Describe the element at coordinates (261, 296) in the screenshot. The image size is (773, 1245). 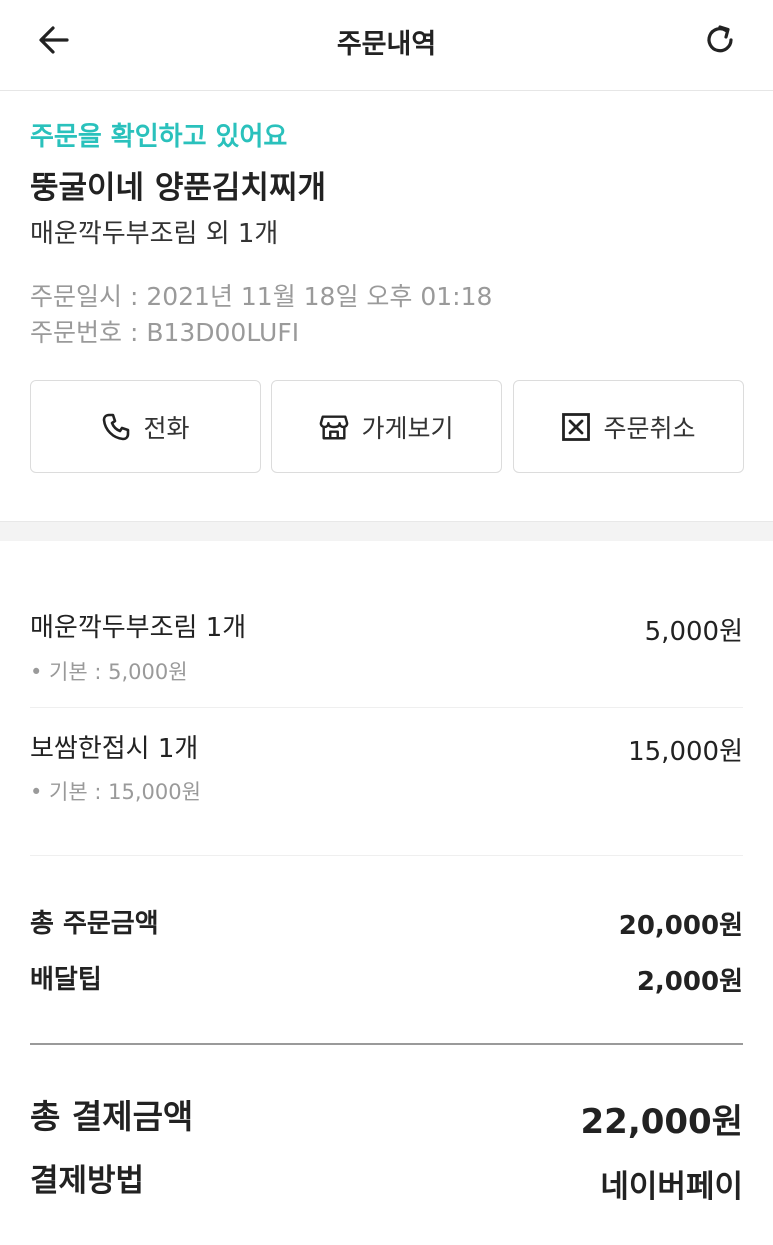
I see `order-date: 주문일시 : 2021년 11월 18일 오후 01:18` at that location.